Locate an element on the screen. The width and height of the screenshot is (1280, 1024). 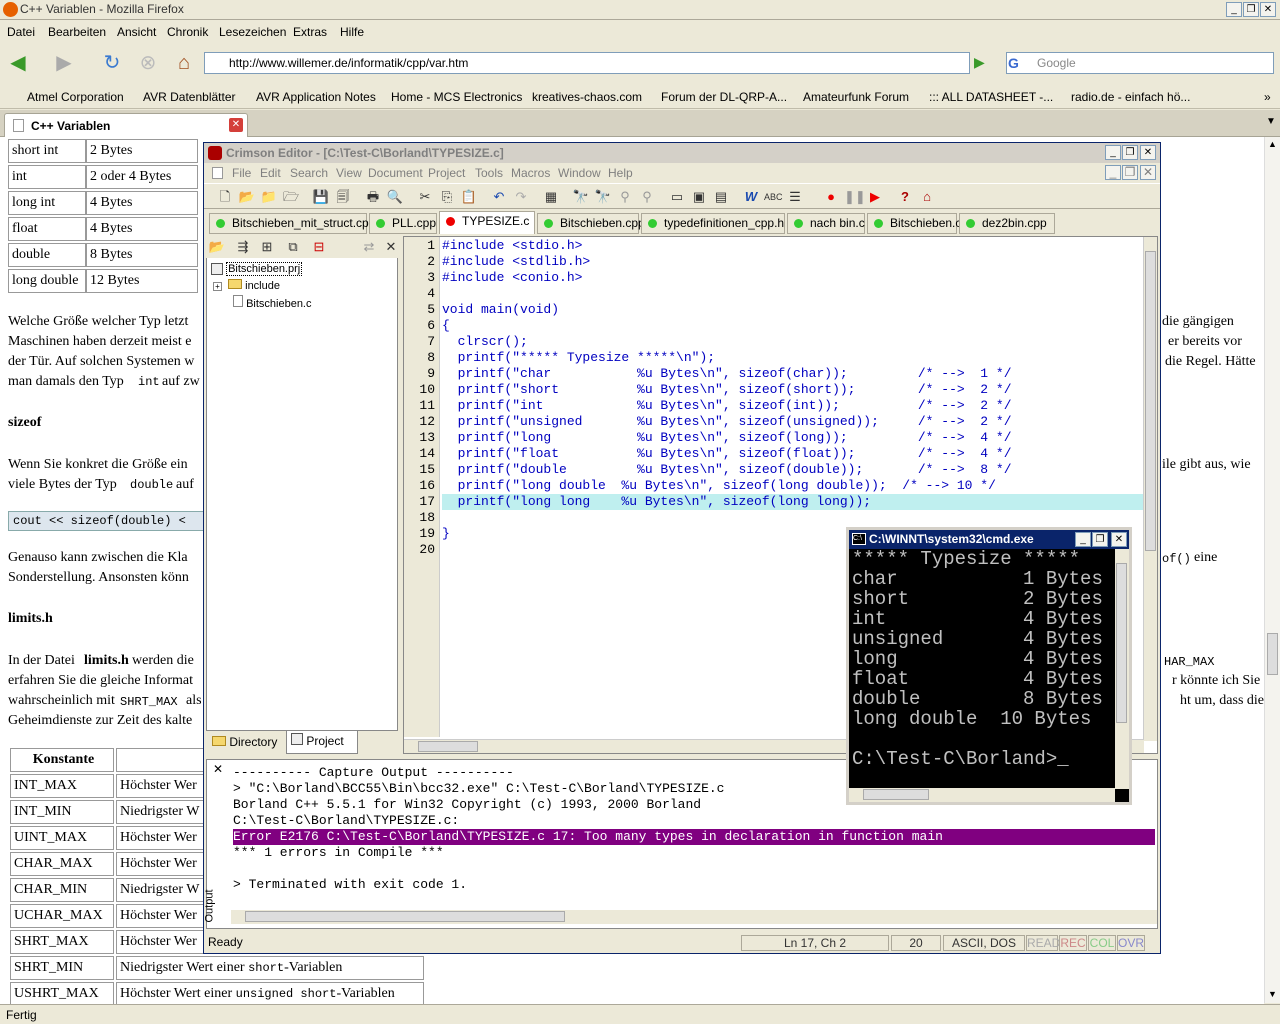
line-numbers-icon: ☰ is located at coordinates (795, 197).